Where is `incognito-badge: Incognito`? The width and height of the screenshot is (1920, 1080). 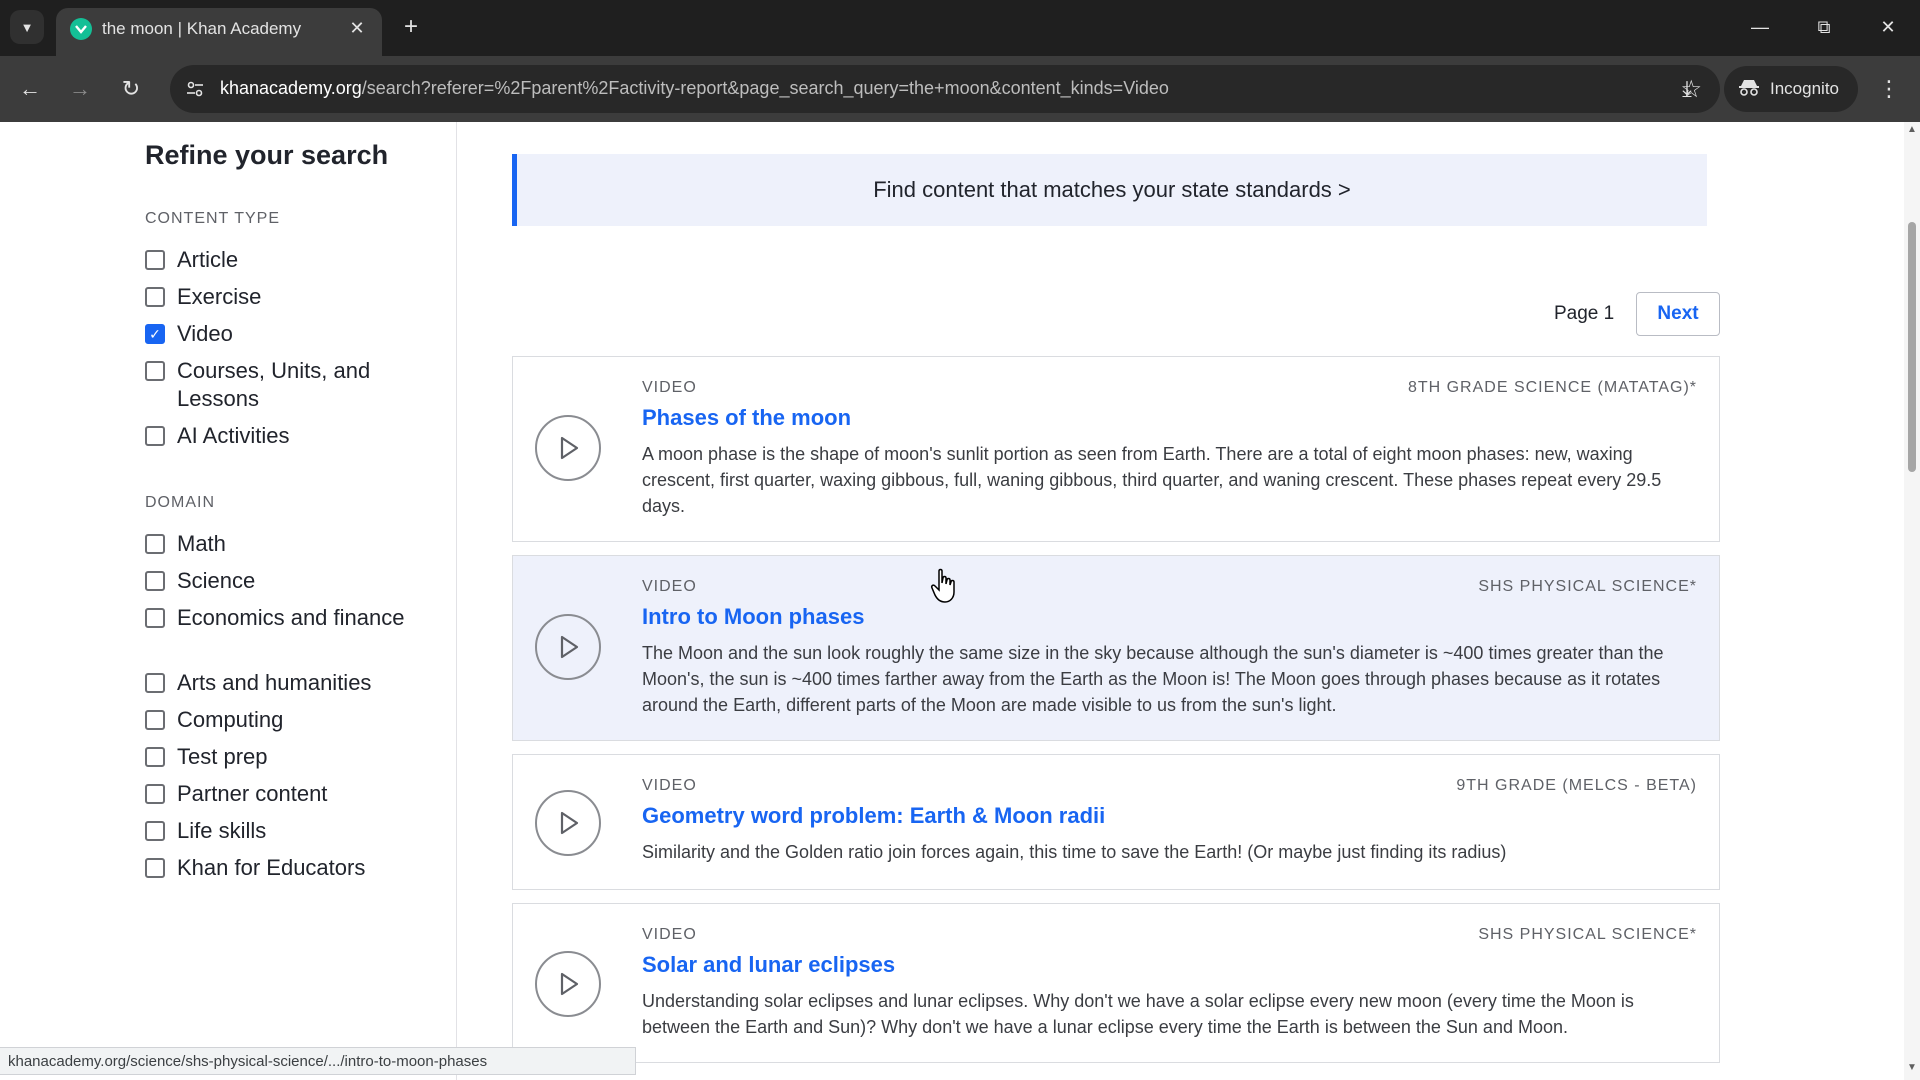
incognito-badge: Incognito is located at coordinates (1791, 89).